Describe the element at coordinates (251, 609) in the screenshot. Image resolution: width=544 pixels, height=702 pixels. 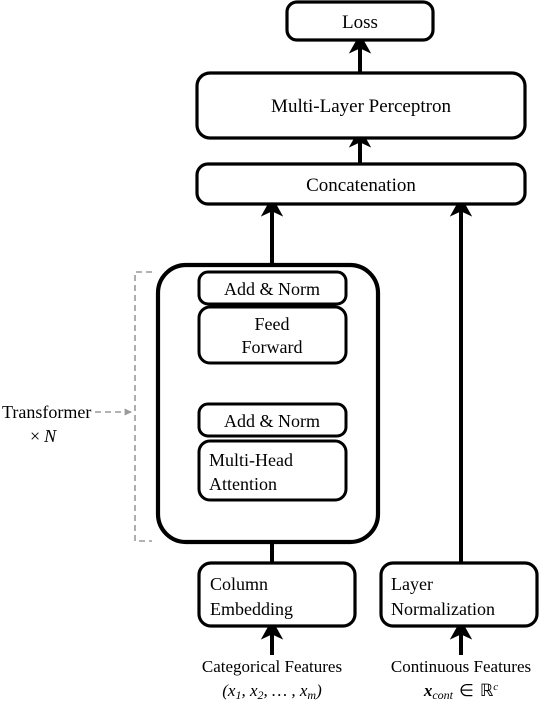
I see `node-column-embedding-label-2: Embedding` at that location.